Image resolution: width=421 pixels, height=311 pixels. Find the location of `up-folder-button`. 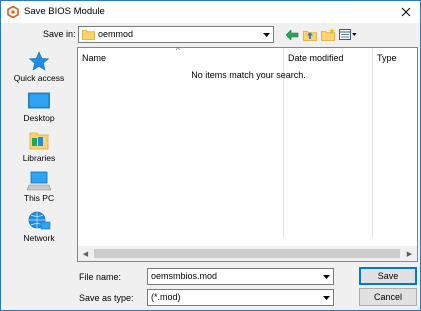

up-folder-button is located at coordinates (310, 34).